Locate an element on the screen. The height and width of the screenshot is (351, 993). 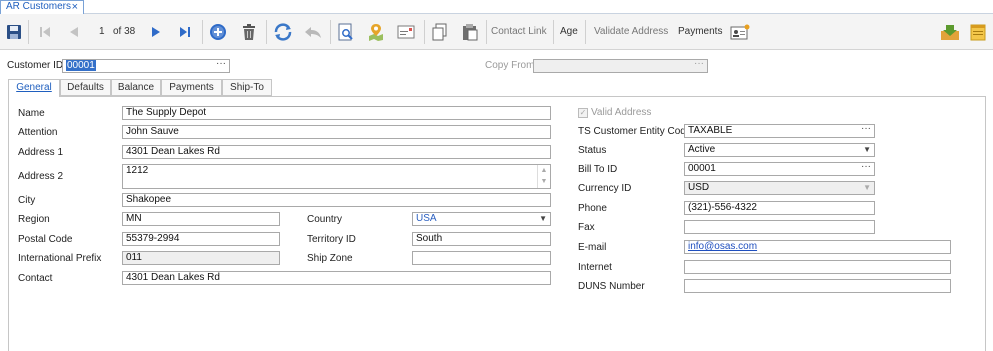
map-button is located at coordinates (376, 32).